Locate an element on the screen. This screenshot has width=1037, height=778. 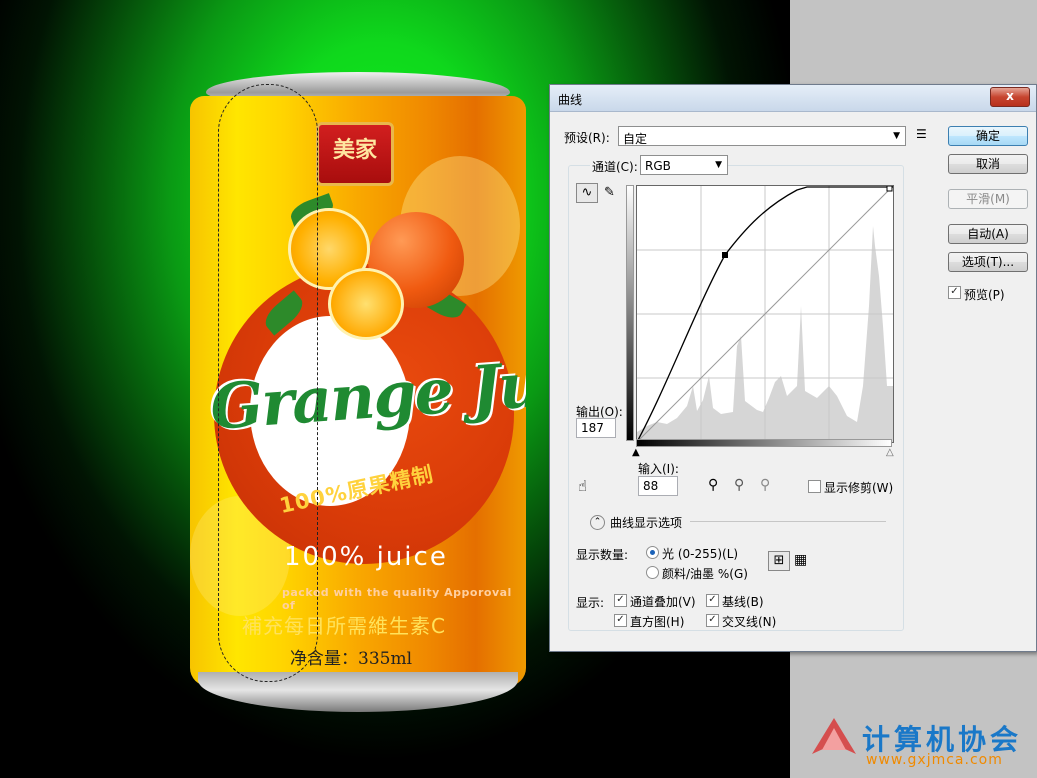
light-option-label: 光 (0-255)(L) is located at coordinates (700, 554).